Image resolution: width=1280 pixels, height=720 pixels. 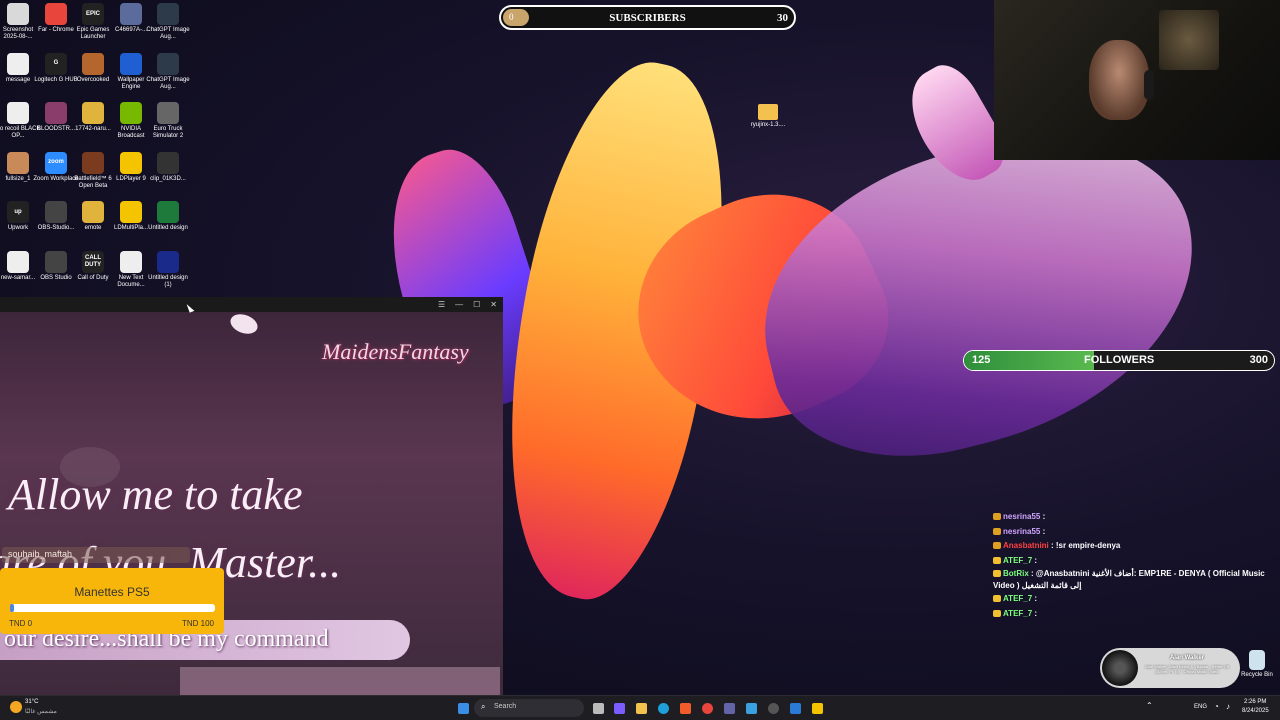 What do you see at coordinates (16, 707) in the screenshot?
I see `weather-icon` at bounding box center [16, 707].